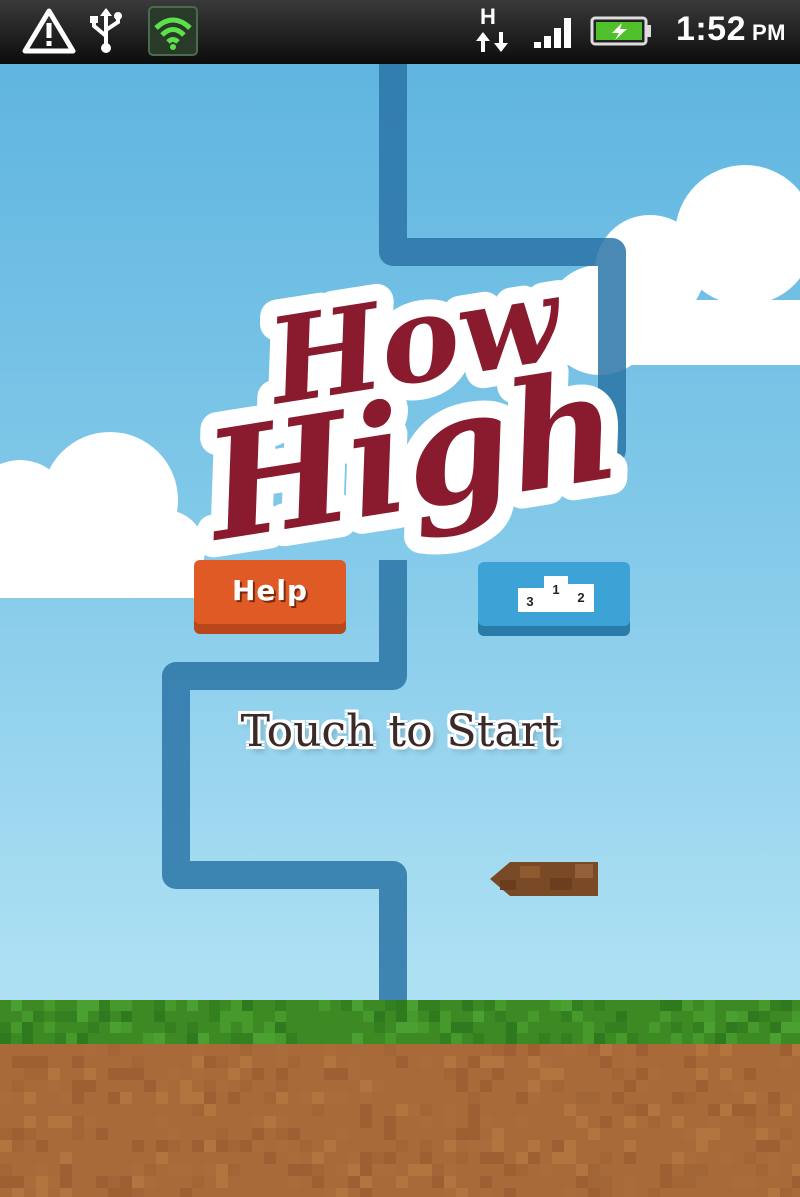  What do you see at coordinates (769, 32) in the screenshot?
I see `clock-ampm: PM` at bounding box center [769, 32].